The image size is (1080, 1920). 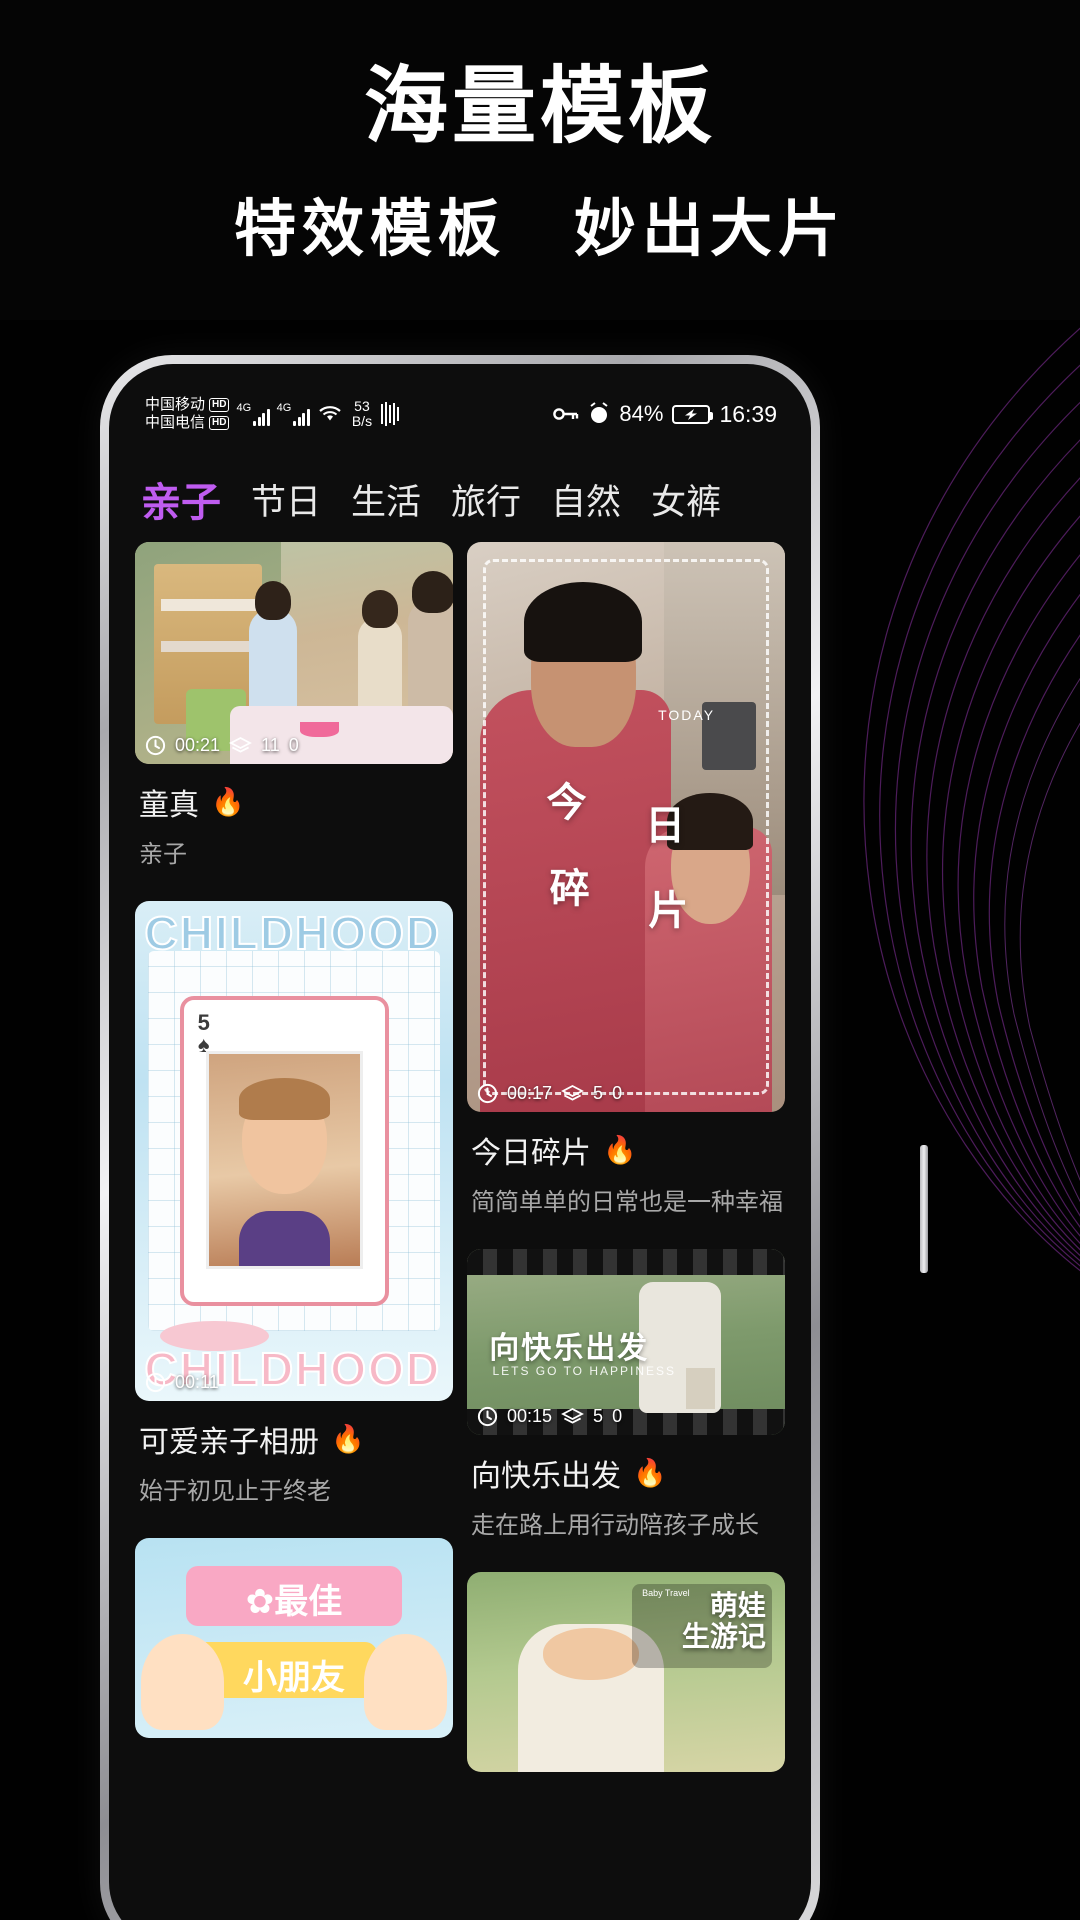 What do you see at coordinates (569, 1349) in the screenshot?
I see `art-text-main: 向快乐出发` at bounding box center [569, 1349].